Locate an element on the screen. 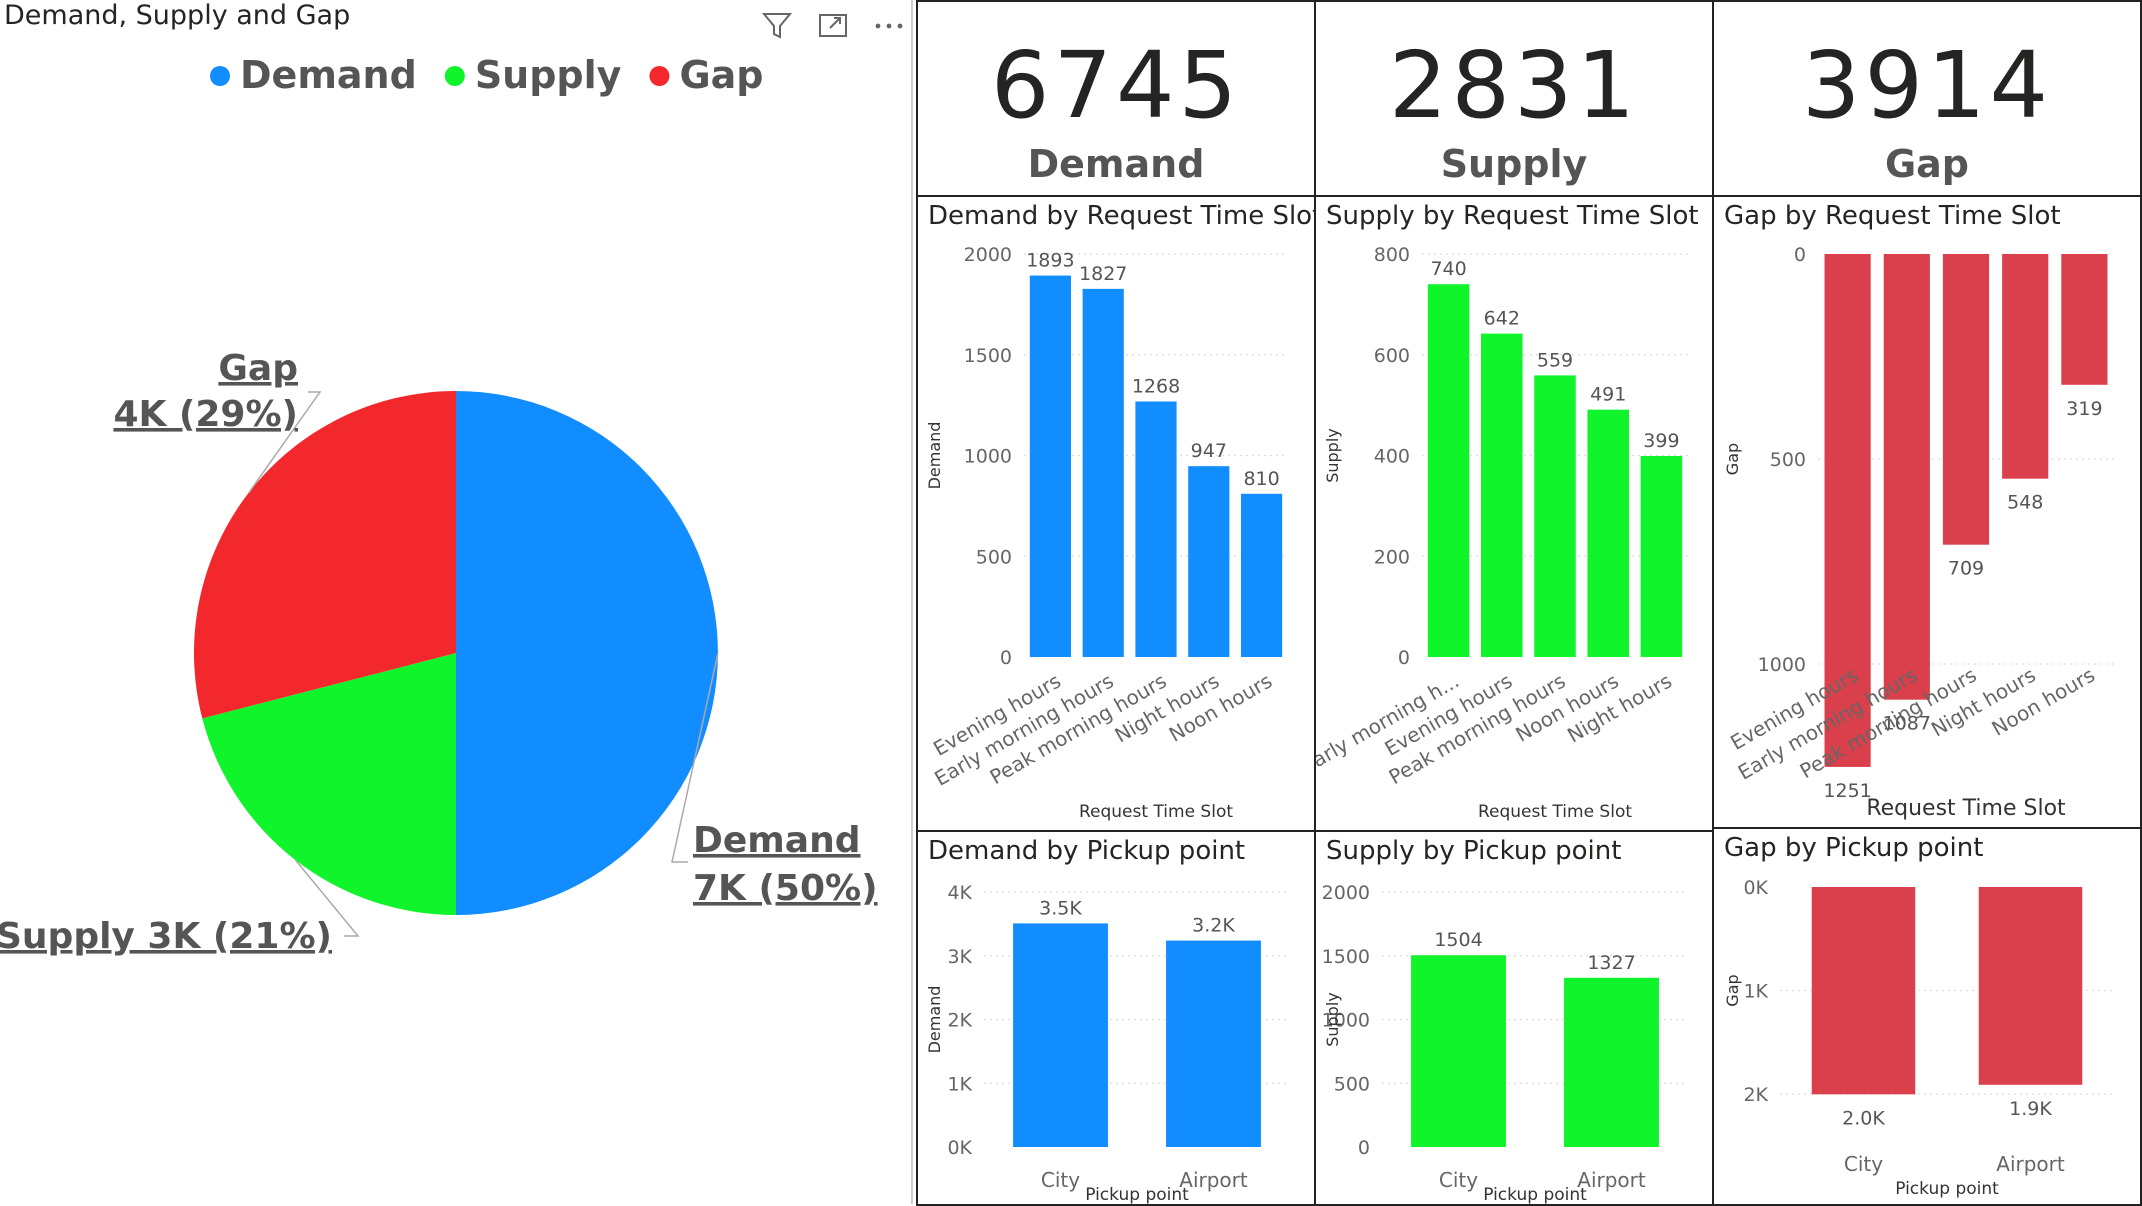  data-label: 642 is located at coordinates (1502, 319).